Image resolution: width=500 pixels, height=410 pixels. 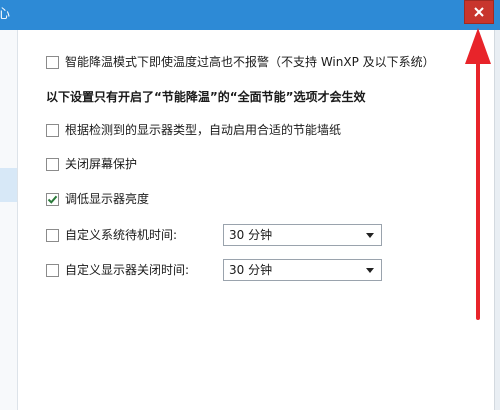 I want to click on close-button, so click(x=479, y=12).